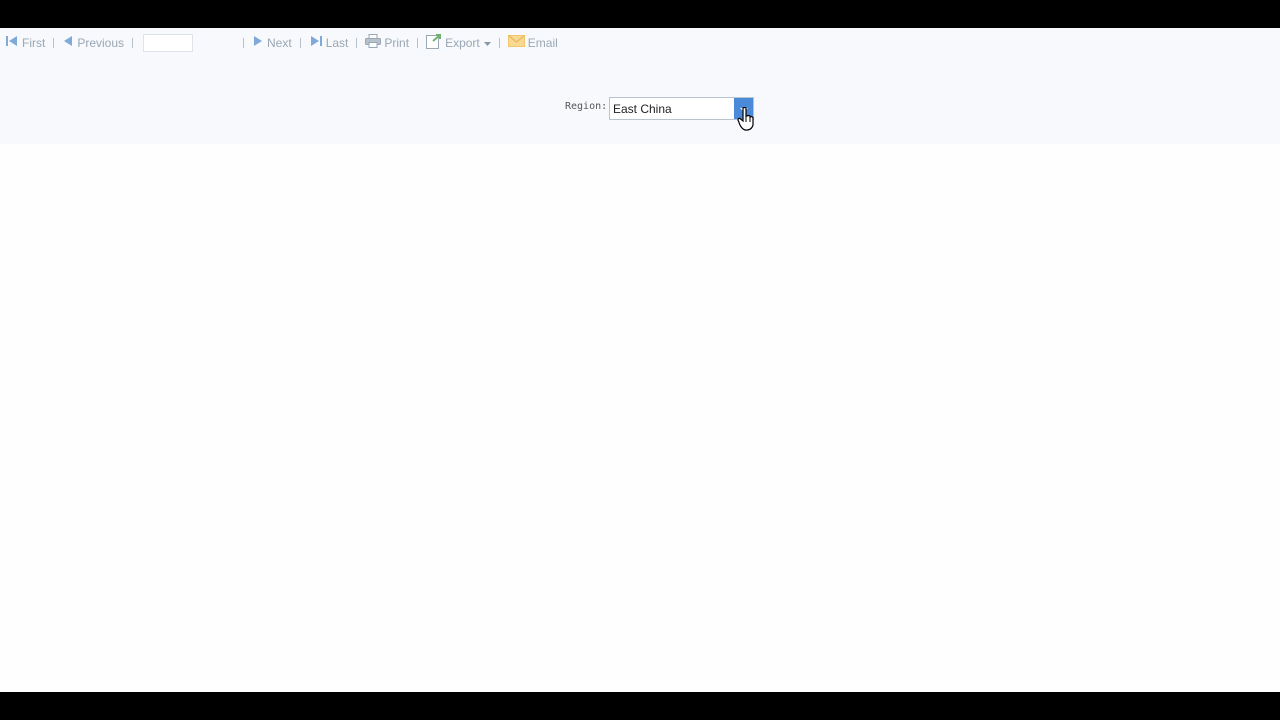 Image resolution: width=1280 pixels, height=720 pixels. I want to click on print-button: Print, so click(387, 43).